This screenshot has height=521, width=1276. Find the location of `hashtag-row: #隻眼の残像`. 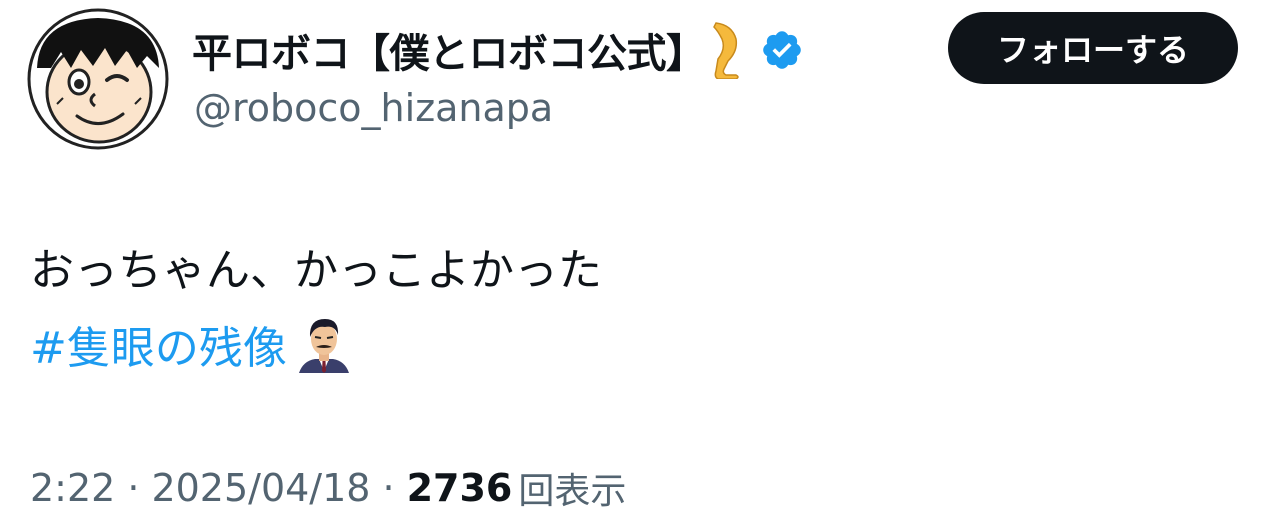

hashtag-row: #隻眼の残像 is located at coordinates (191, 344).